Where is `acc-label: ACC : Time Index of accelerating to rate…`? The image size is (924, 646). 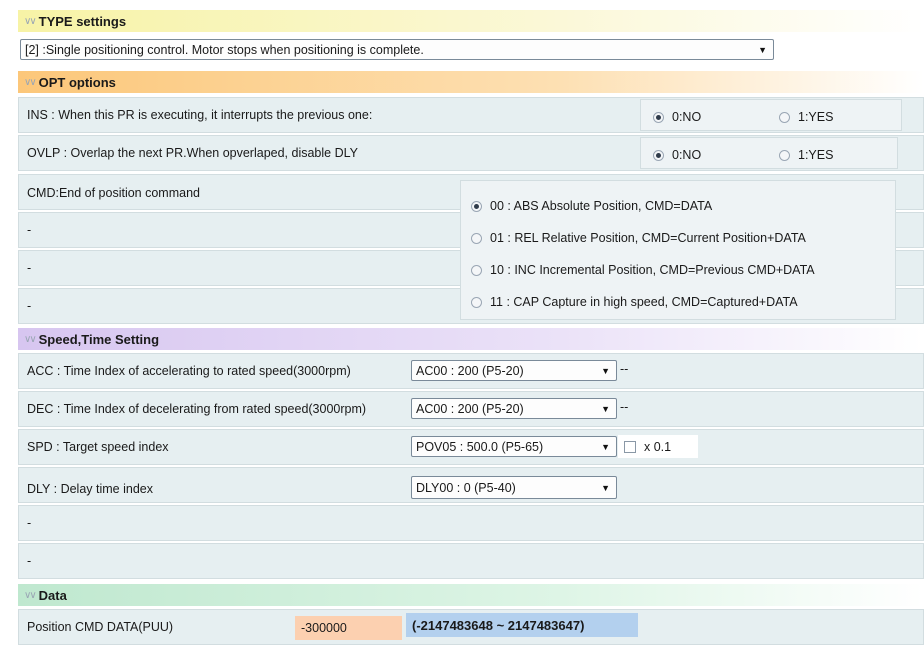
acc-label: ACC : Time Index of accelerating to rate… is located at coordinates (189, 371).